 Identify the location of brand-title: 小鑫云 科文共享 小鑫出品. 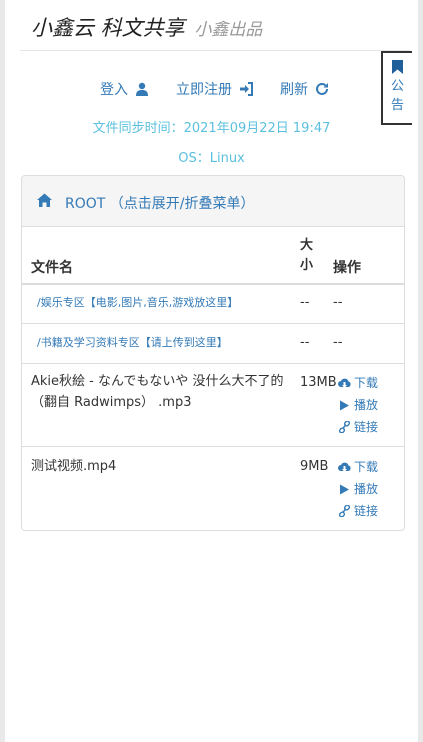
(146, 27).